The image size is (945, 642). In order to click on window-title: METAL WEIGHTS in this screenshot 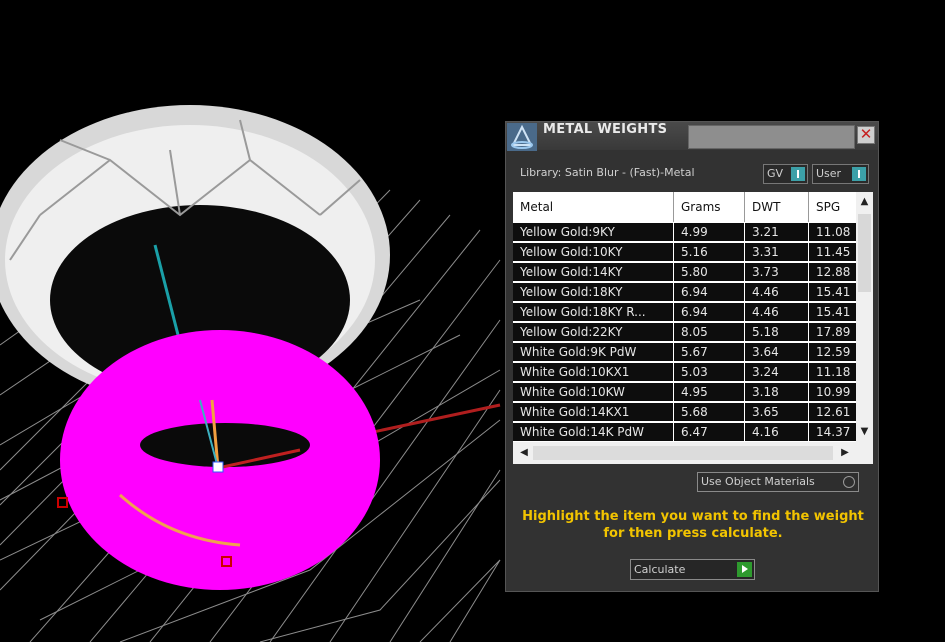, I will do `click(605, 129)`.